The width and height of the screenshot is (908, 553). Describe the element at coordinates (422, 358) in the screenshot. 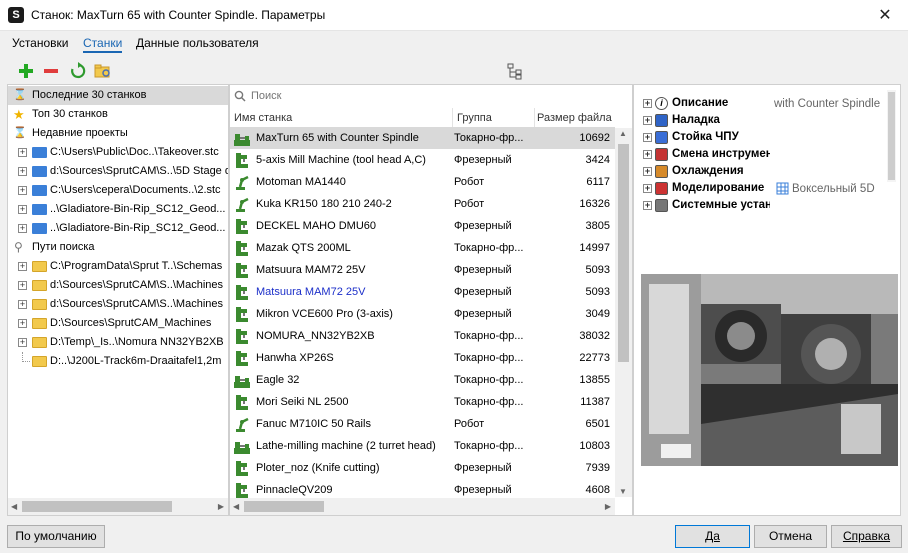

I see `machine-row: Hanwha XP26S Токарно-фр... 22773` at that location.